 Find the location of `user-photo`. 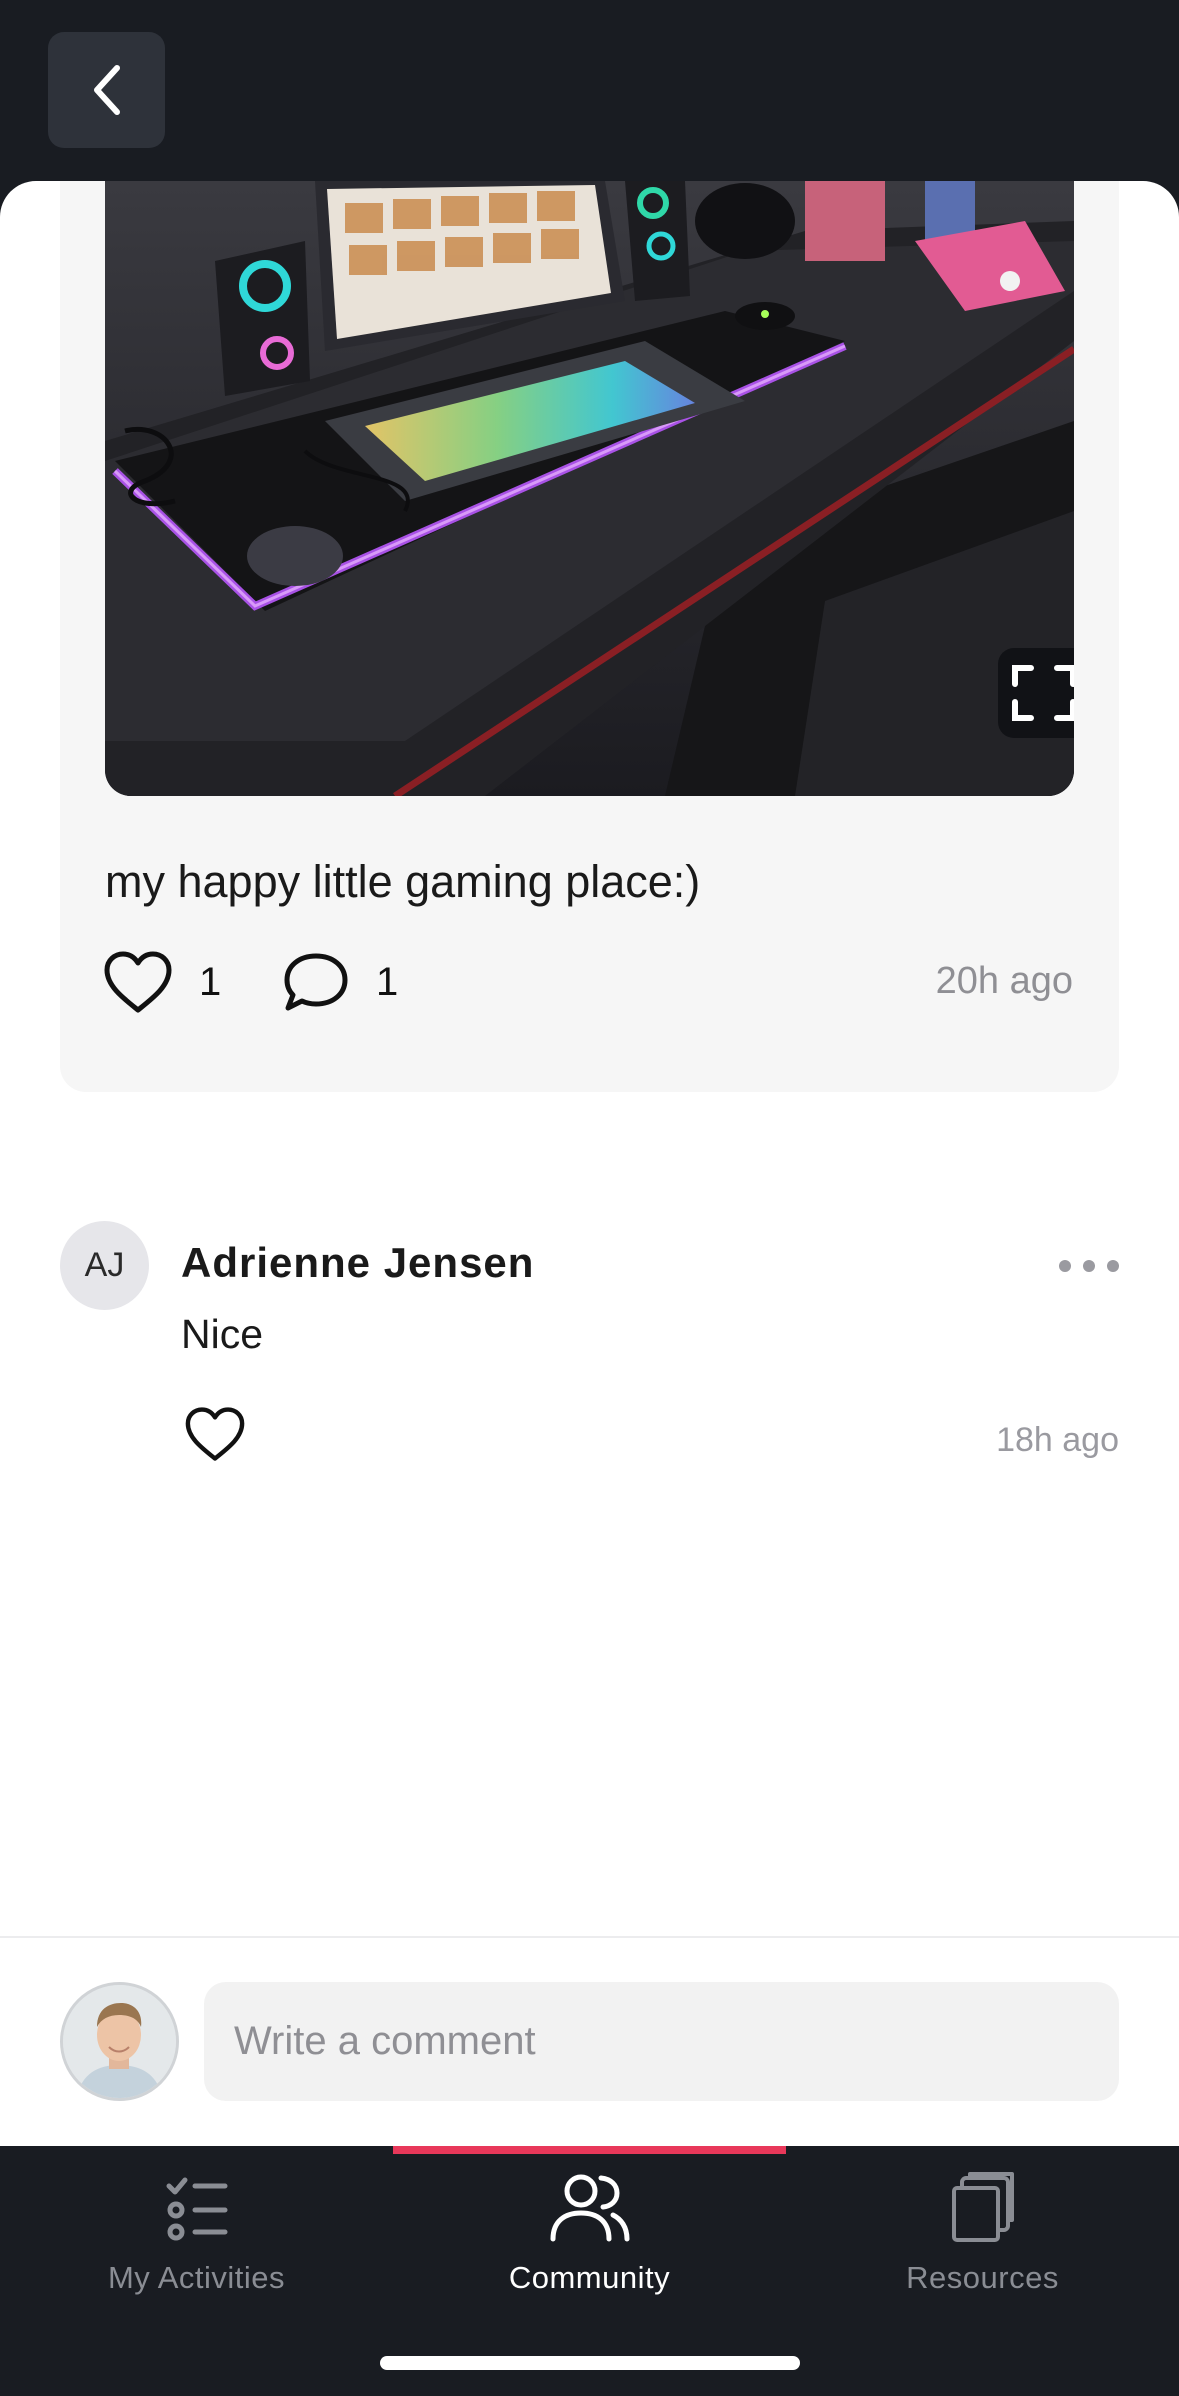

user-photo is located at coordinates (119, 2041).